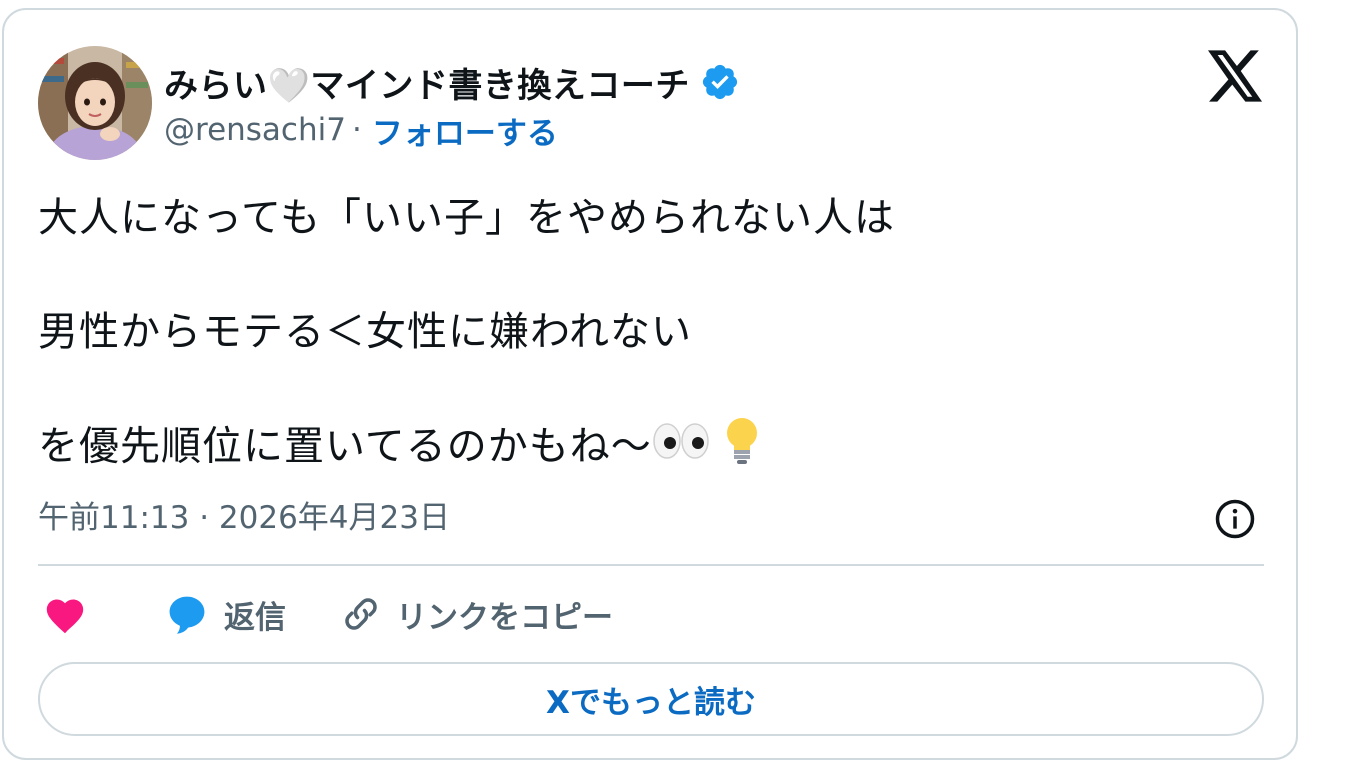  Describe the element at coordinates (427, 82) in the screenshot. I see `author-display-name: みらい🤍マインド書き換えコーチ` at that location.